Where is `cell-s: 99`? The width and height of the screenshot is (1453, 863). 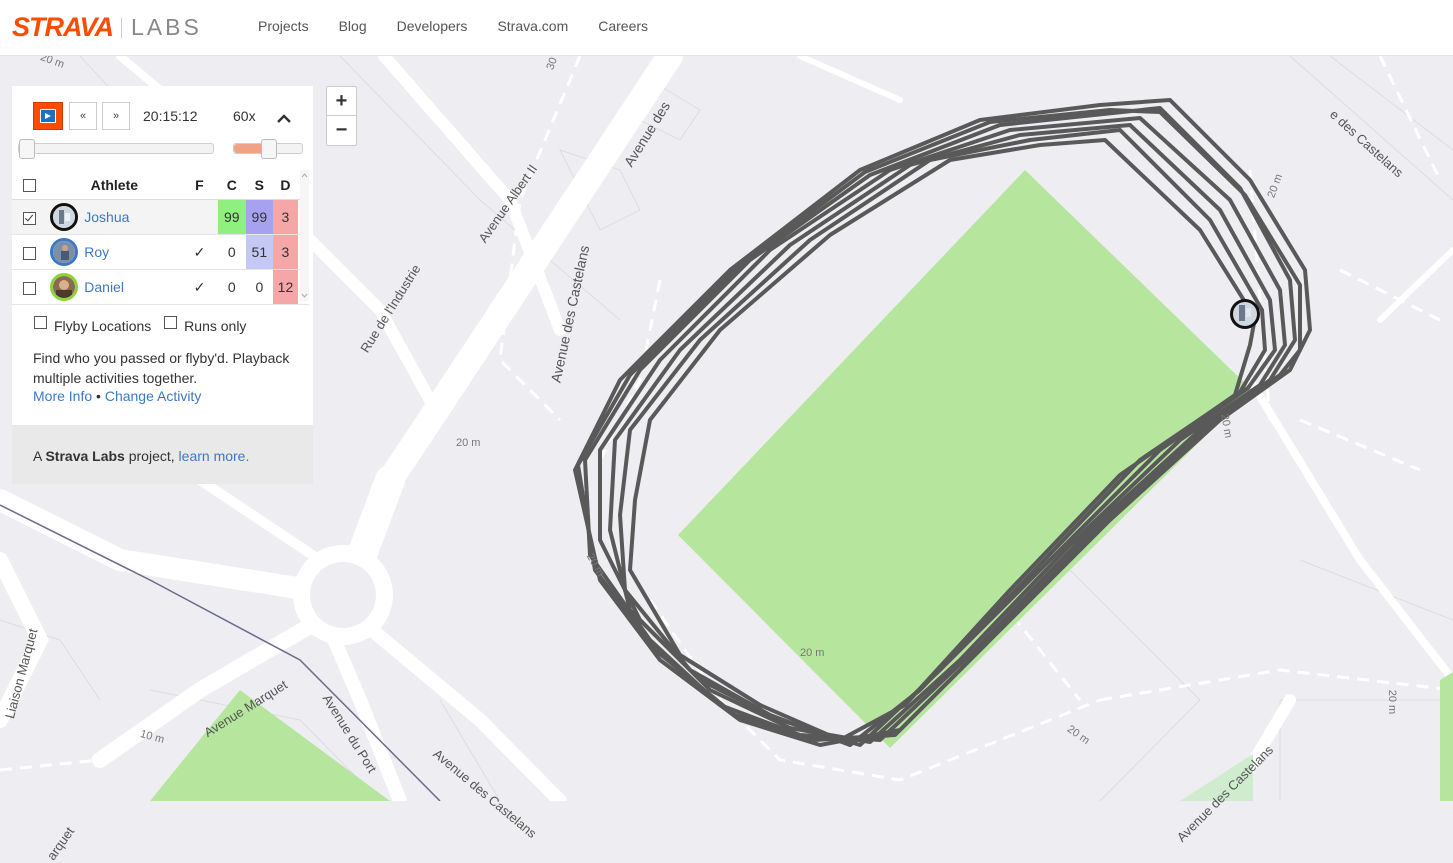
cell-s: 99 is located at coordinates (259, 217).